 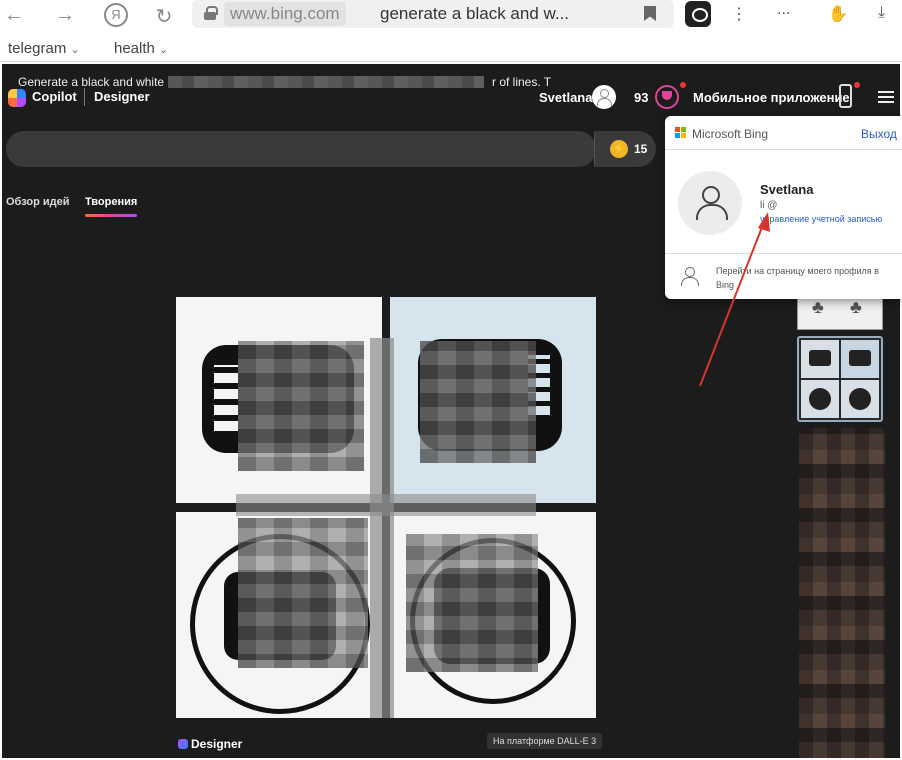 I want to click on boost-icon: ⚡, so click(x=619, y=149).